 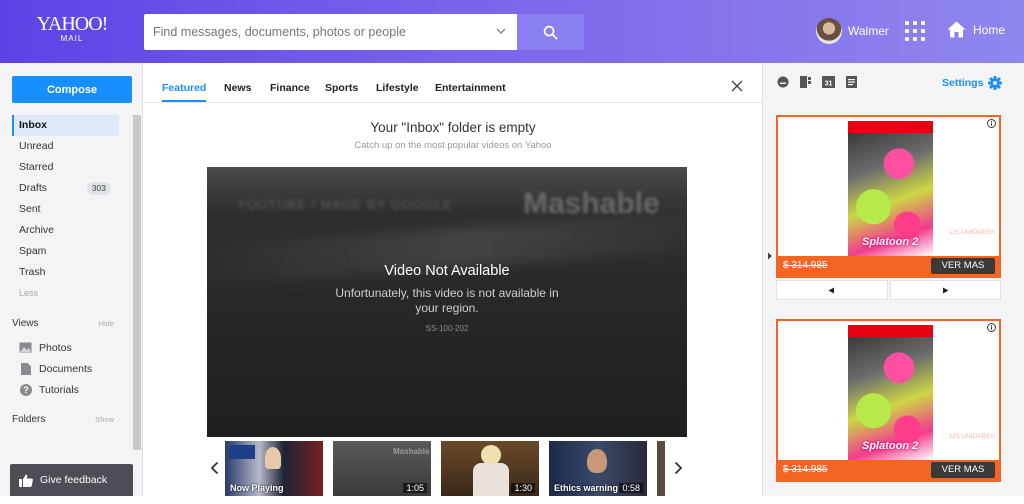 I want to click on chevron-left-icon, so click(x=215, y=468).